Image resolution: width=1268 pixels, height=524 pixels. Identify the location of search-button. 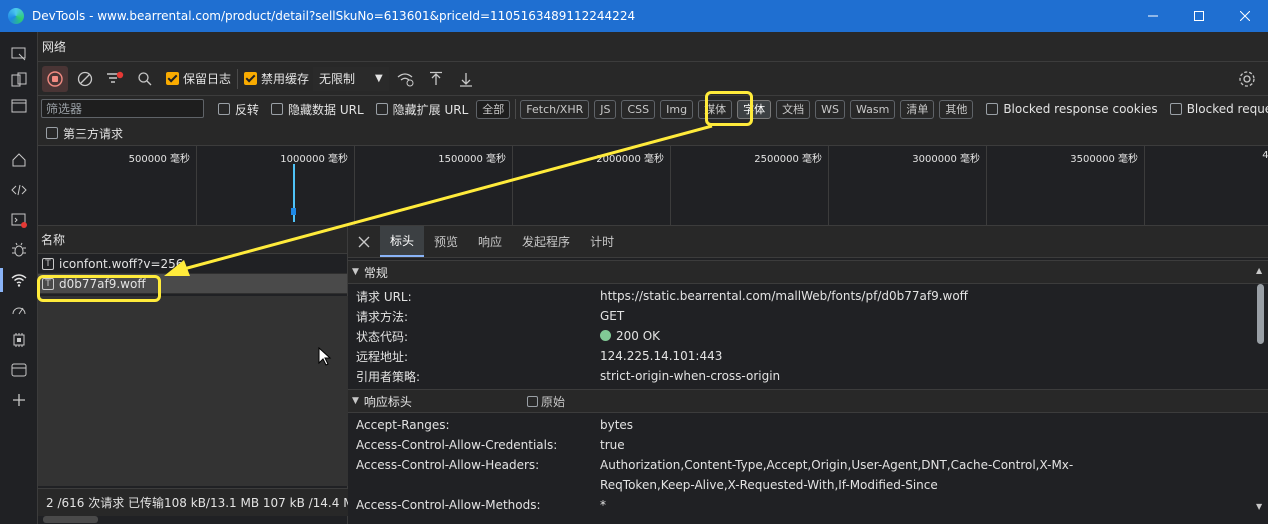
(145, 79).